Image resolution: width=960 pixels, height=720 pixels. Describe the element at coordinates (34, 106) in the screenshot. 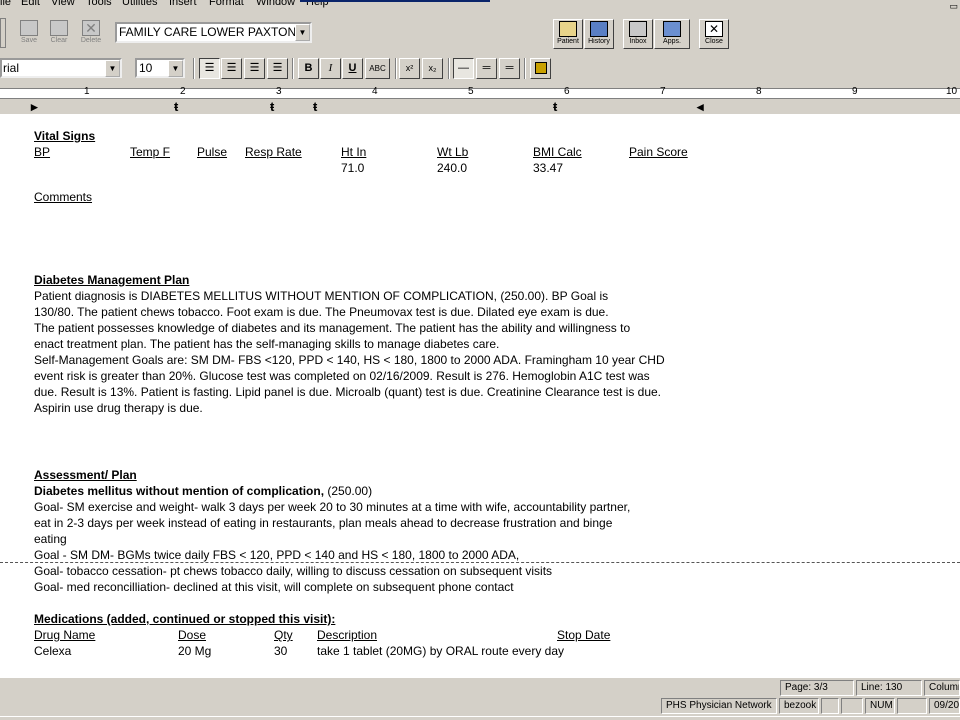

I see `left-indent-marker: ▸` at that location.